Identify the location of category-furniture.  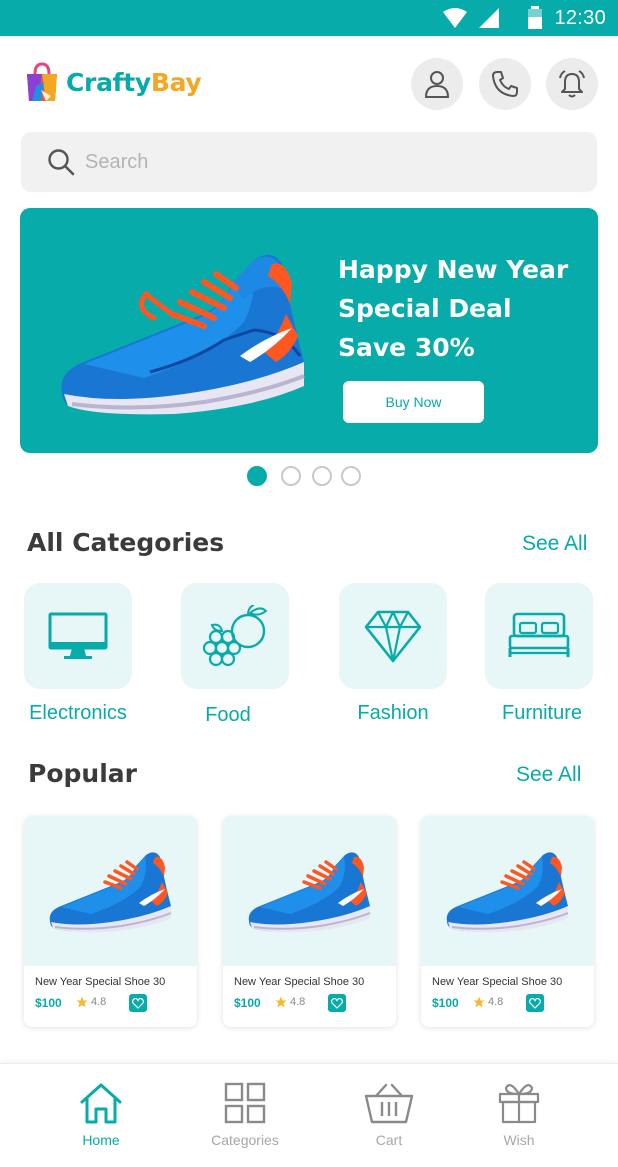
(539, 636).